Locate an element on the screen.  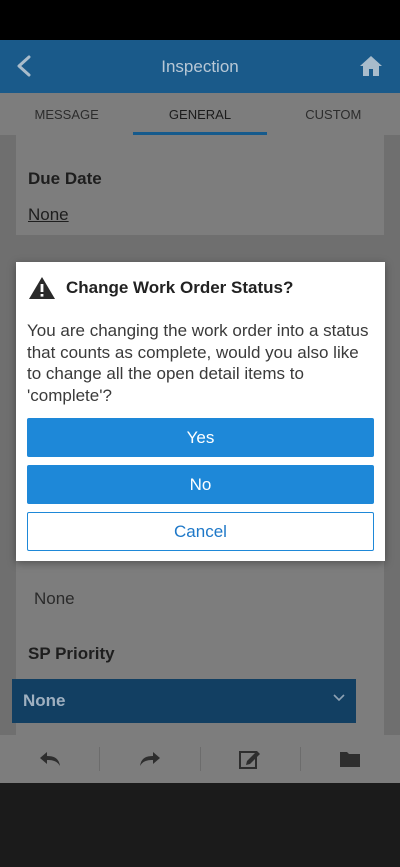
home-icon is located at coordinates (371, 66).